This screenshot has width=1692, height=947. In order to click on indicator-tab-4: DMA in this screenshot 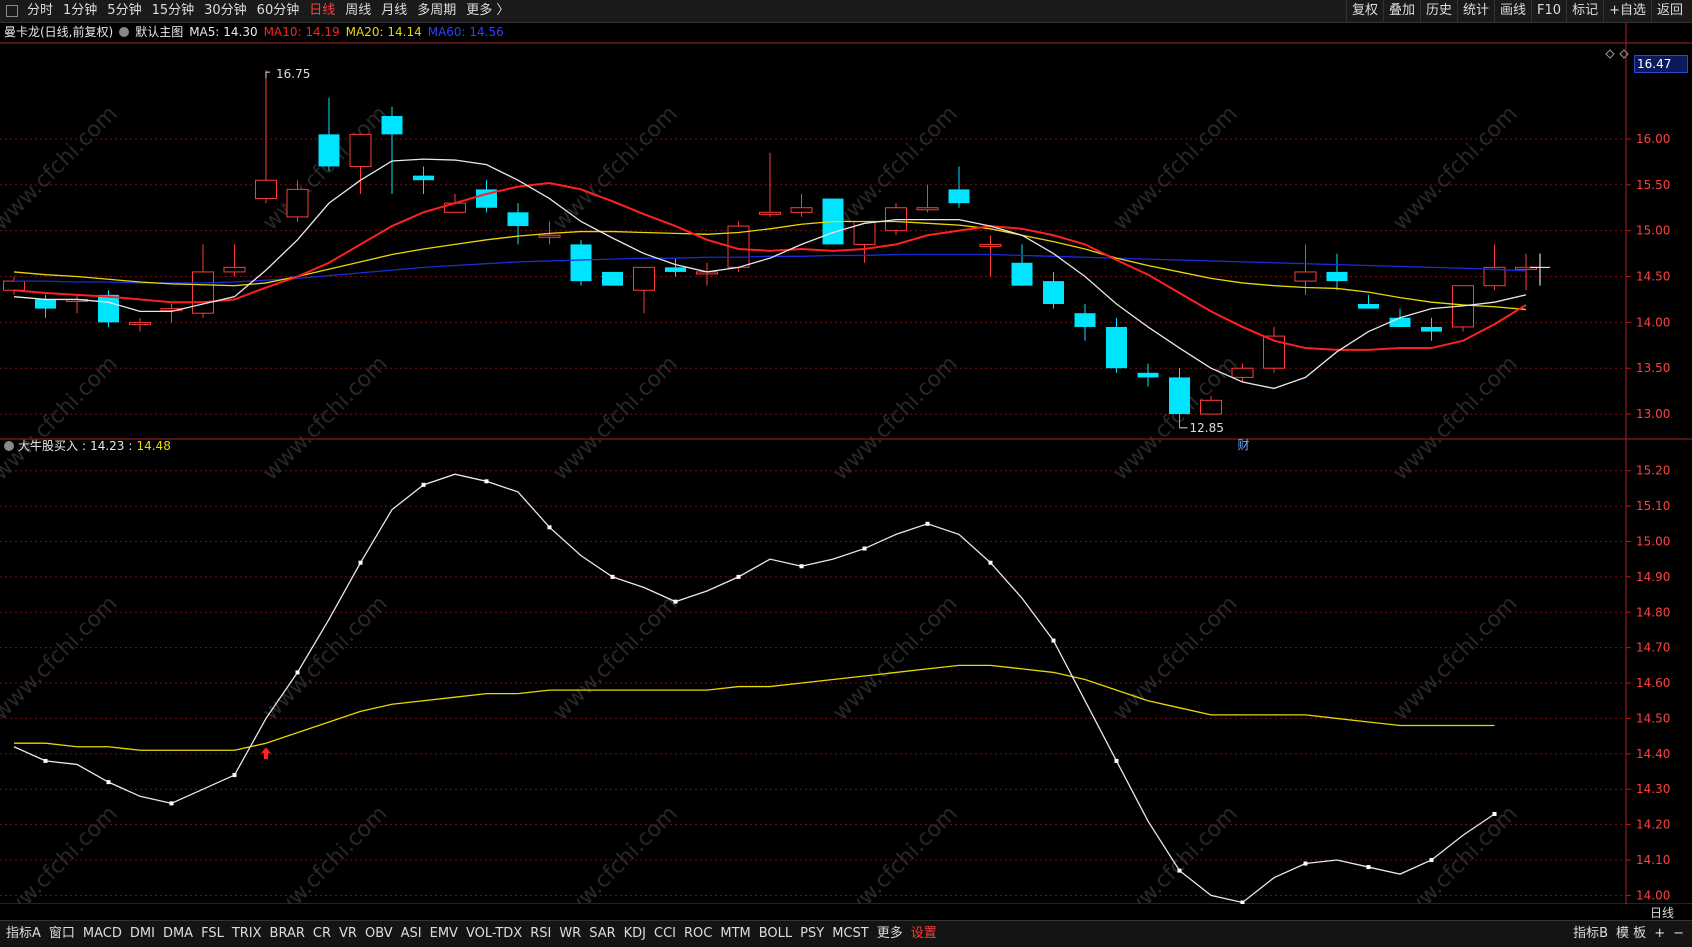, I will do `click(178, 934)`.